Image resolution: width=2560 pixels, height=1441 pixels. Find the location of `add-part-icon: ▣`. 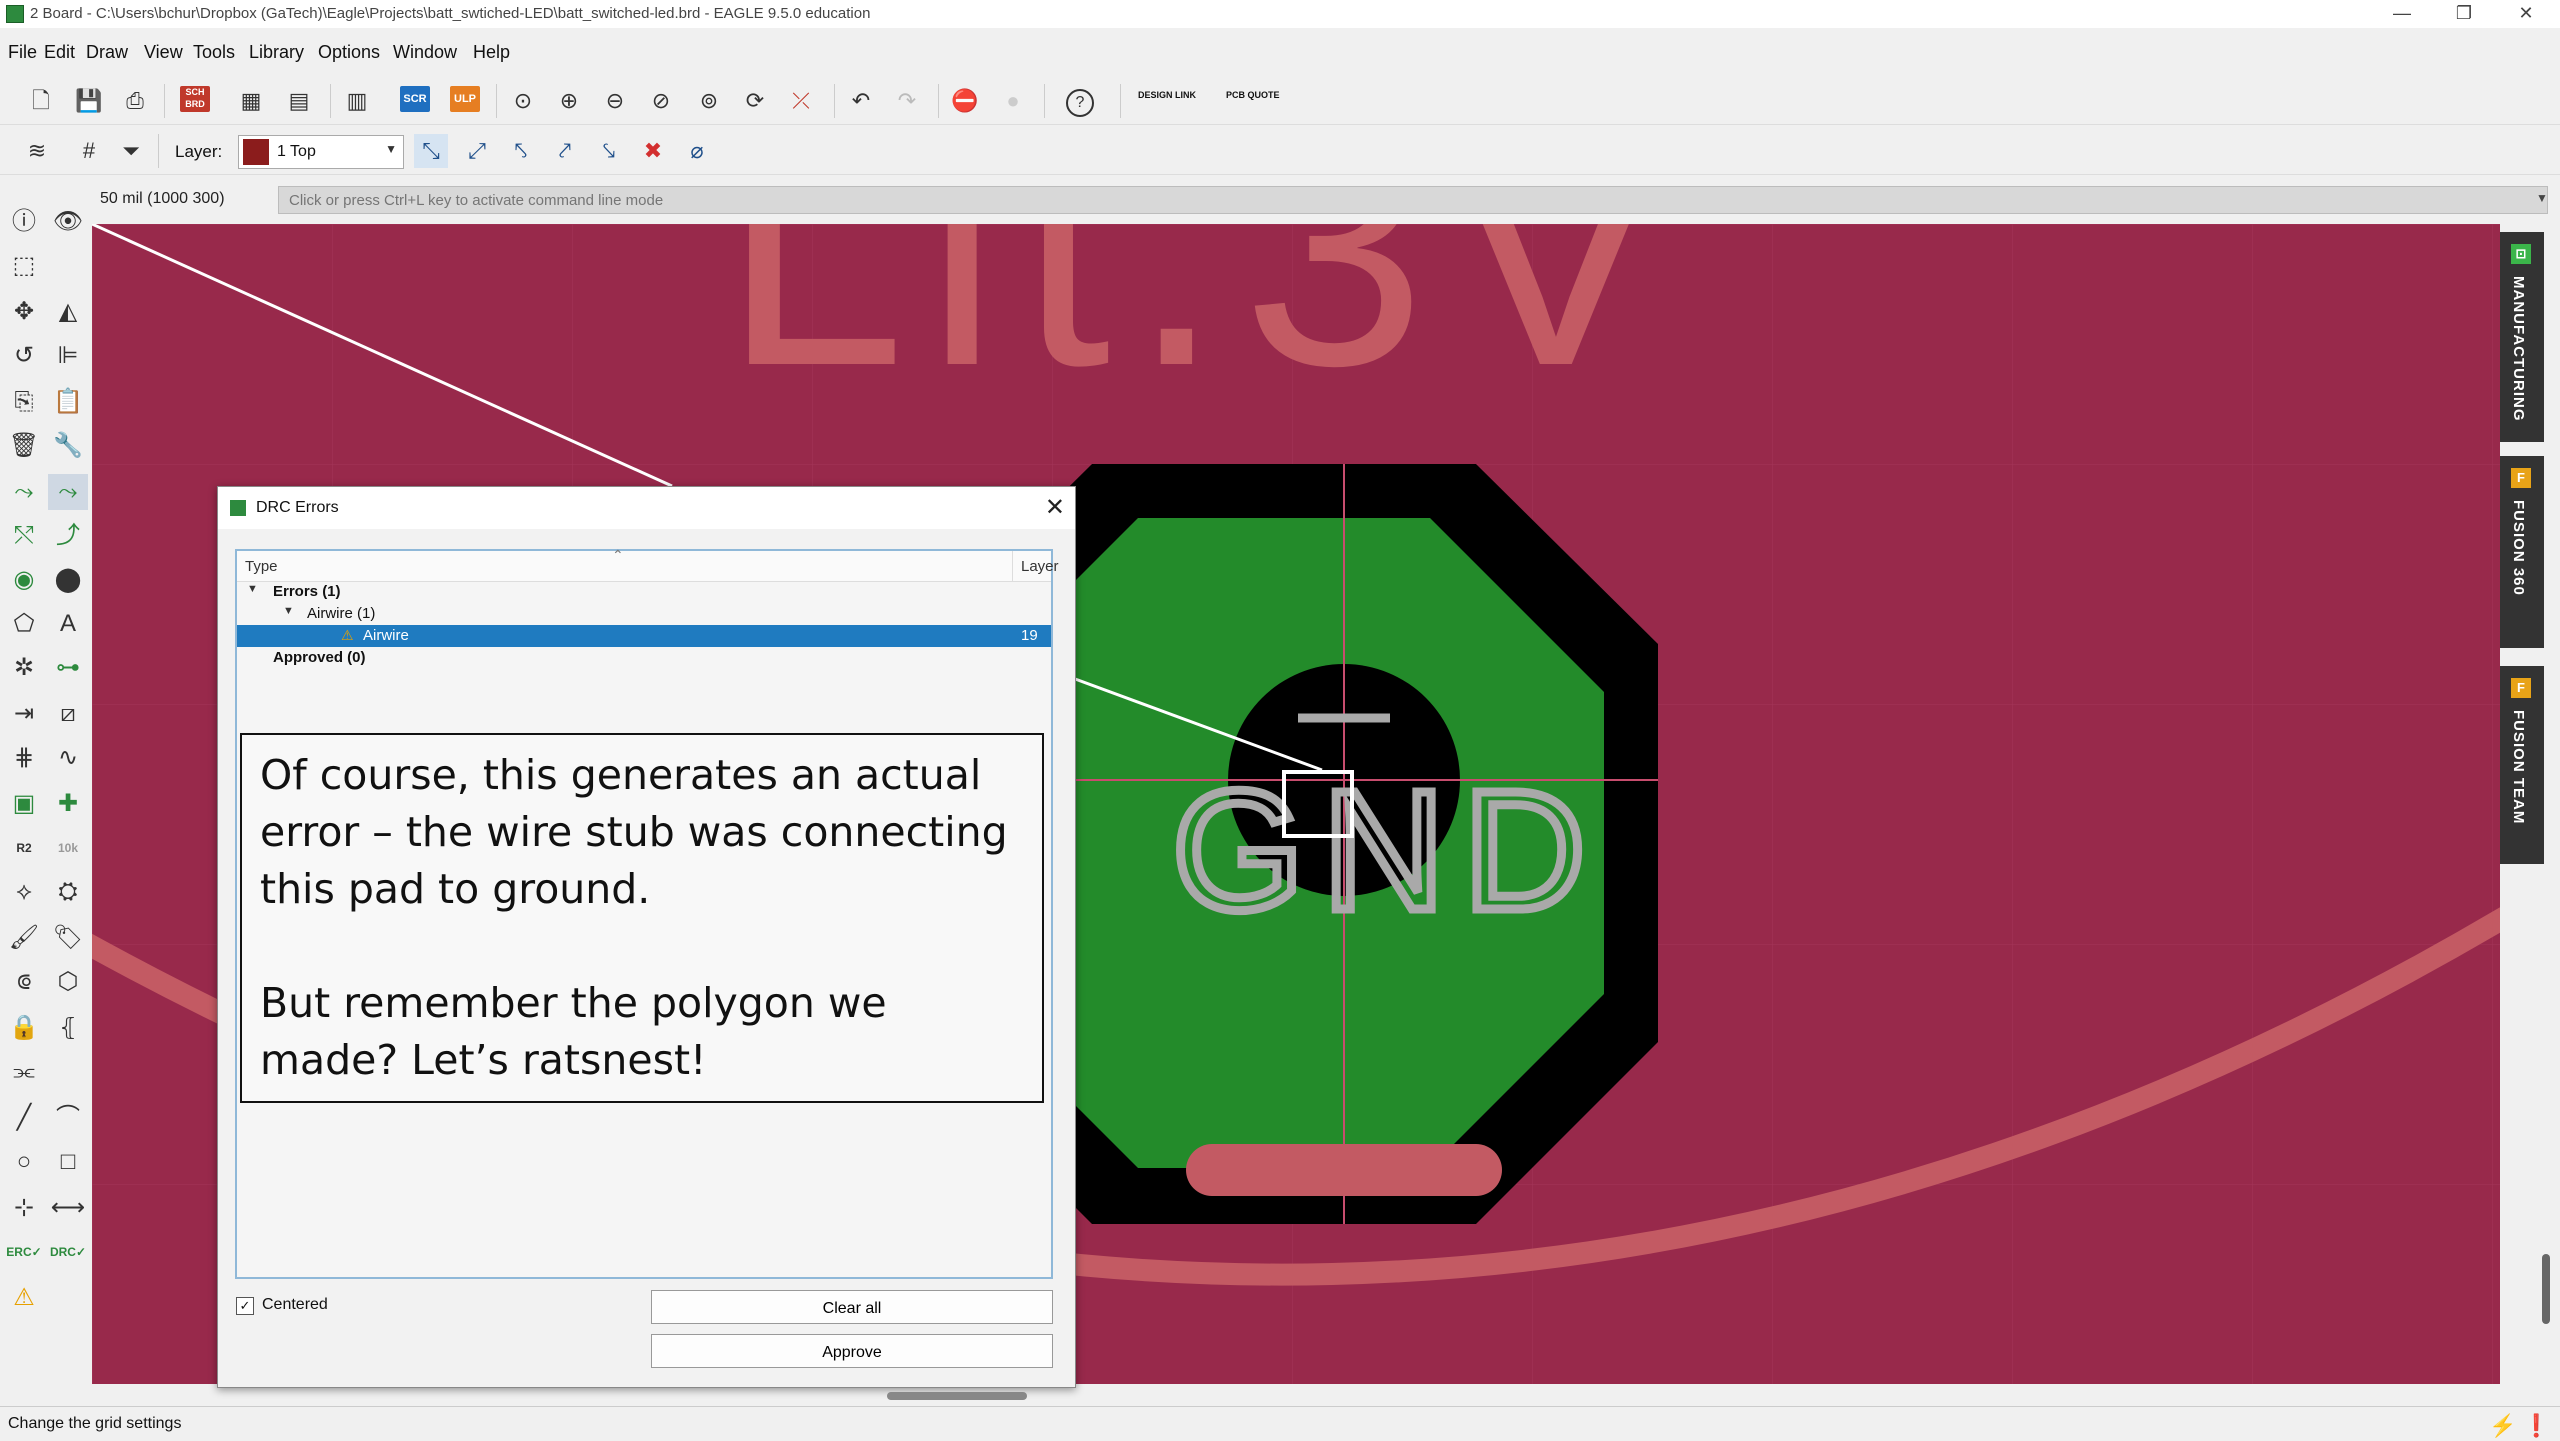

add-part-icon: ▣ is located at coordinates (24, 804).